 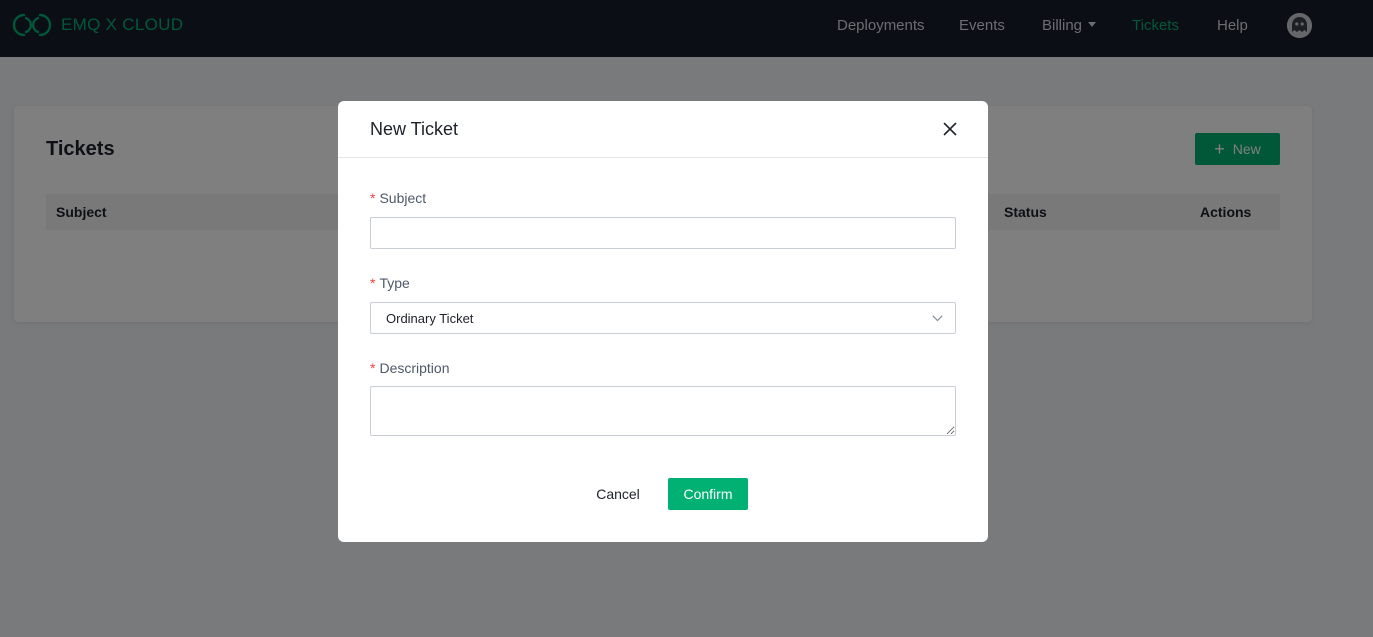 I want to click on description-label: * Description, so click(x=409, y=368).